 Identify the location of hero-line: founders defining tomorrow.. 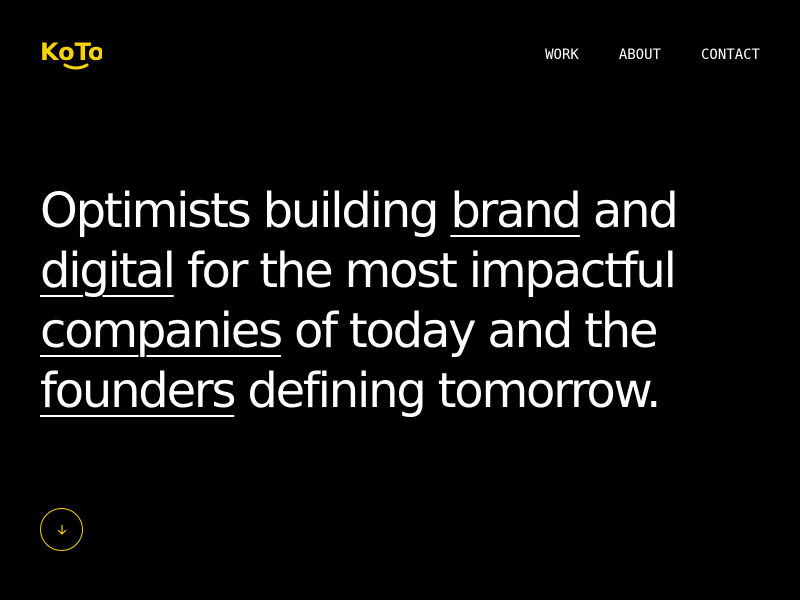
(405, 391).